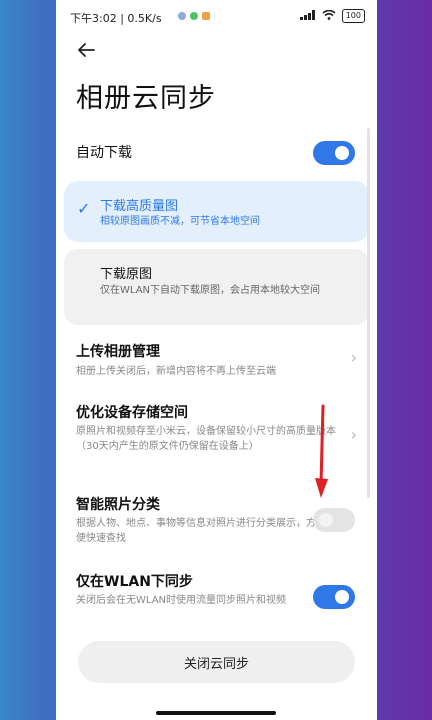 The height and width of the screenshot is (720, 432). I want to click on back-arrow-icon, so click(86, 50).